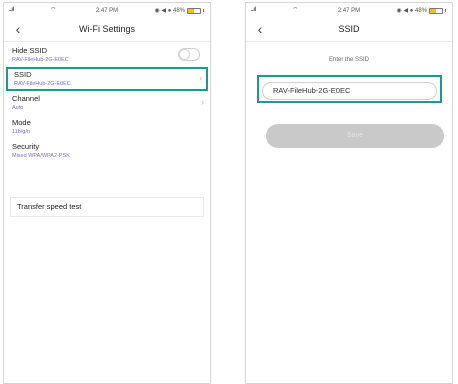 This screenshot has height=384, width=458. I want to click on nav-bar: ‹ SSID, so click(349, 30).